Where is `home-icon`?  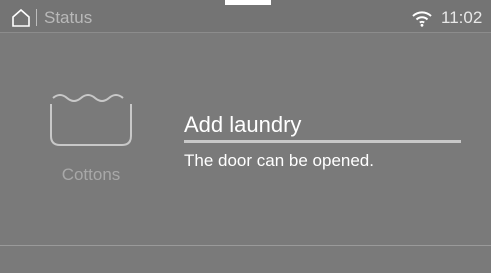
home-icon is located at coordinates (21, 17).